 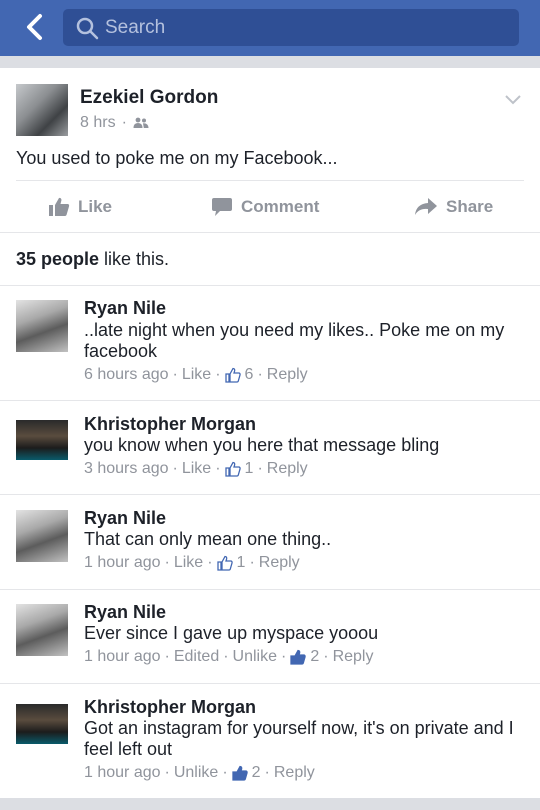 I want to click on comment-meta: 1 hour ago · Unlike · 2 · Reply, so click(x=199, y=773).